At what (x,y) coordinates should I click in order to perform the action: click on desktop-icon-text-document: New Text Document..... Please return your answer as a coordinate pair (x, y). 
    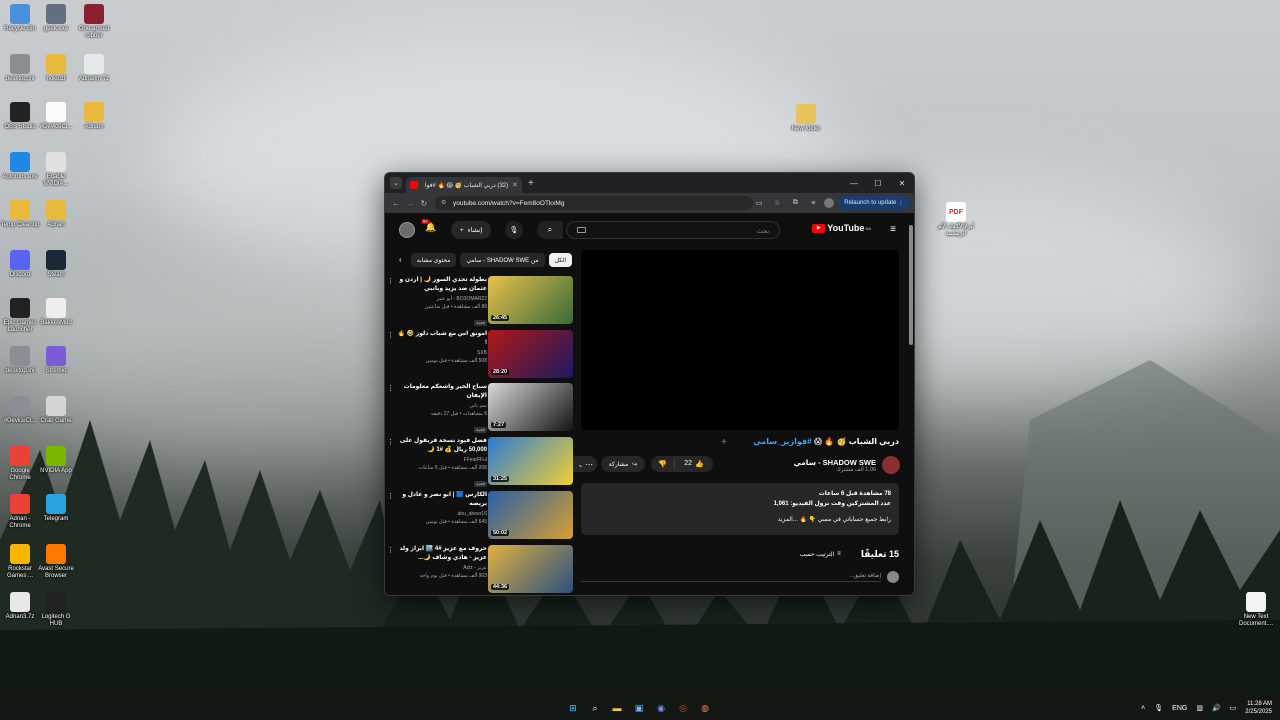
    Looking at the image, I should click on (1256, 610).